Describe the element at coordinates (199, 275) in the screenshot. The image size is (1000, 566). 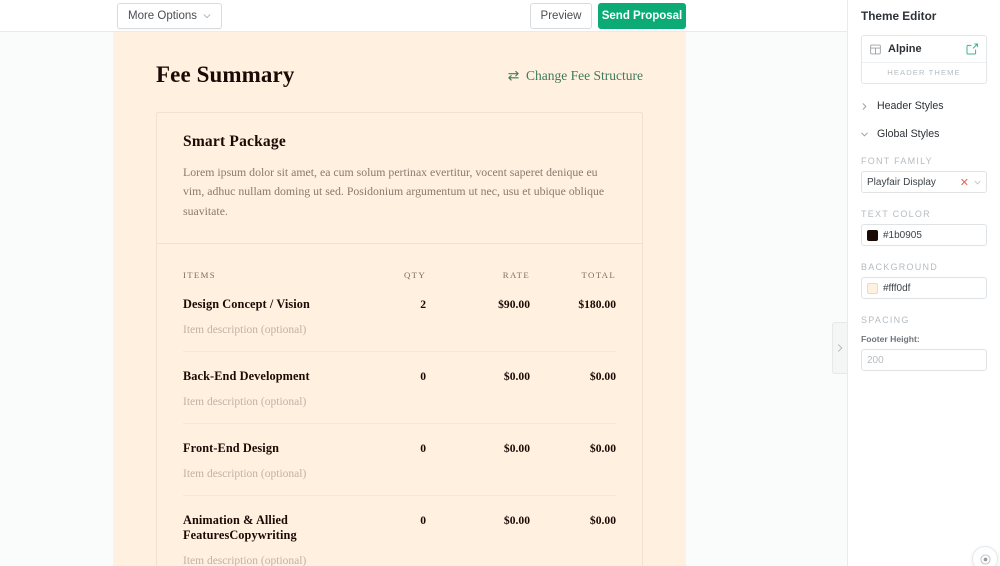
I see `column-header-items: ITEMS` at that location.